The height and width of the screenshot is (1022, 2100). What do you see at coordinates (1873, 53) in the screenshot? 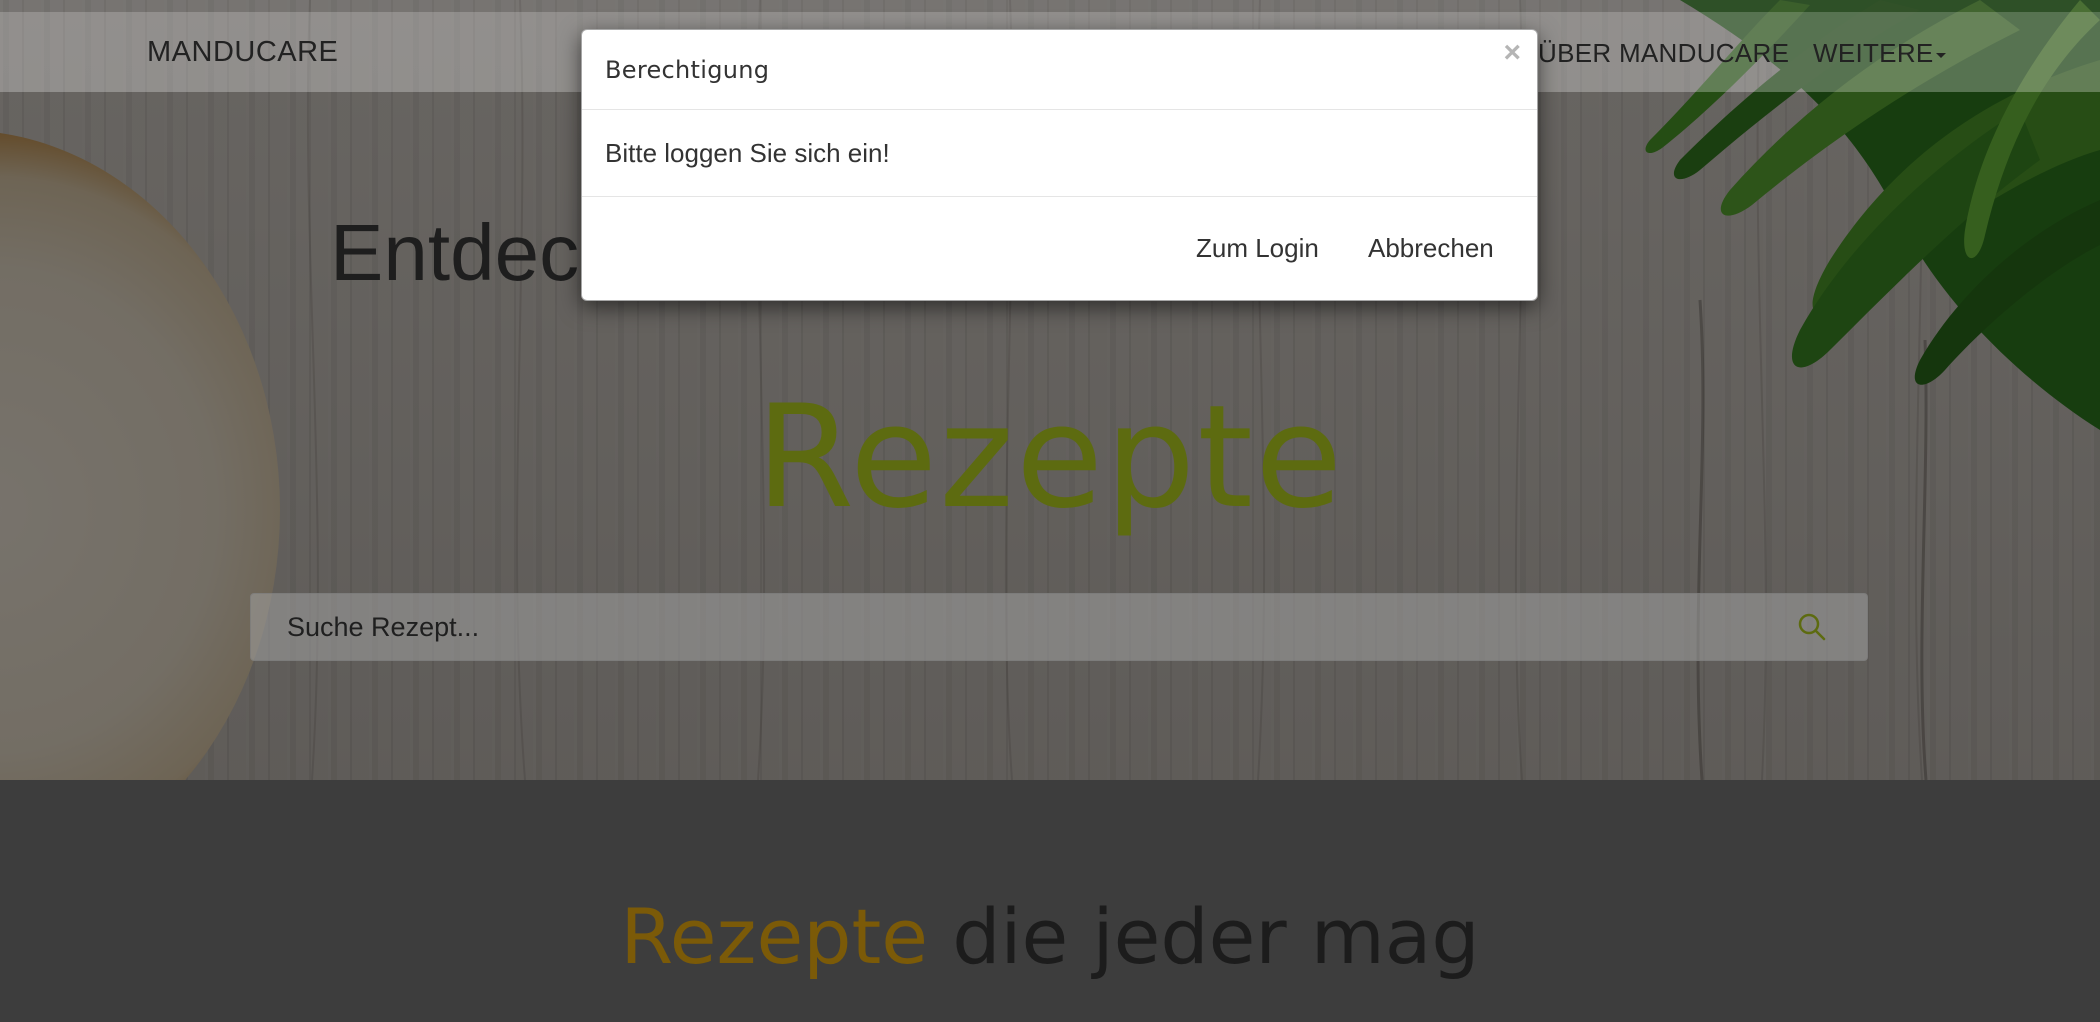
I see `nav-dropdown-more-label: WEITERE` at bounding box center [1873, 53].